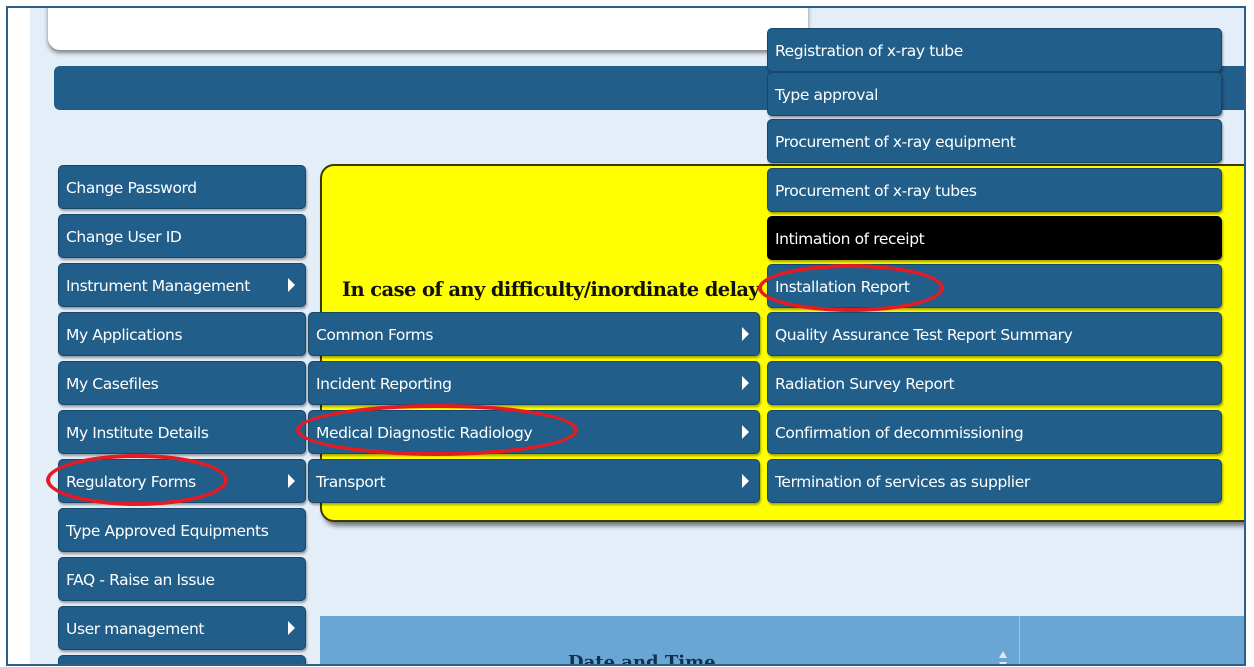 This screenshot has width=1254, height=667. I want to click on sidebar-item-regulatory-forms: Regulatory Forms, so click(182, 481).